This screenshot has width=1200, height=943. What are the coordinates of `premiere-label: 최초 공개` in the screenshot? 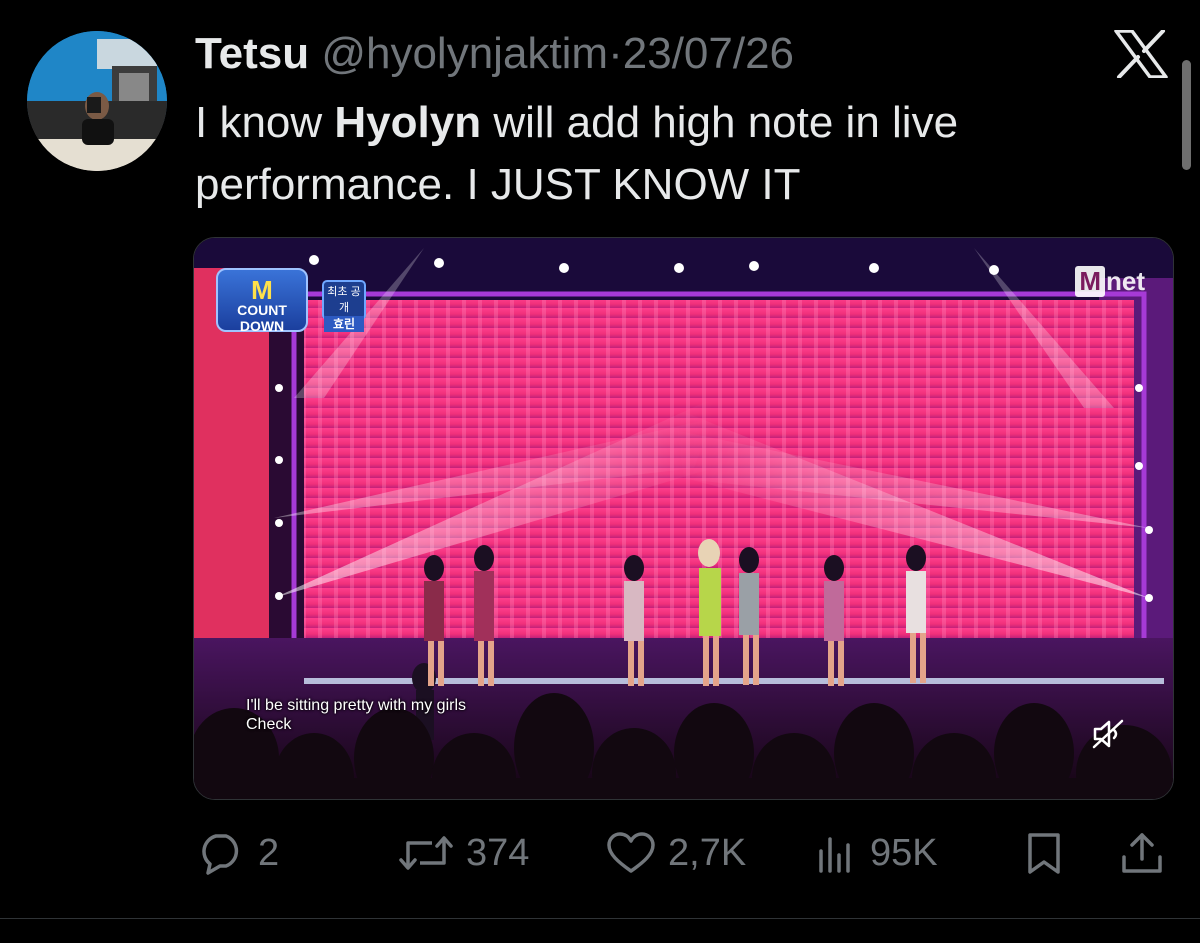 It's located at (344, 300).